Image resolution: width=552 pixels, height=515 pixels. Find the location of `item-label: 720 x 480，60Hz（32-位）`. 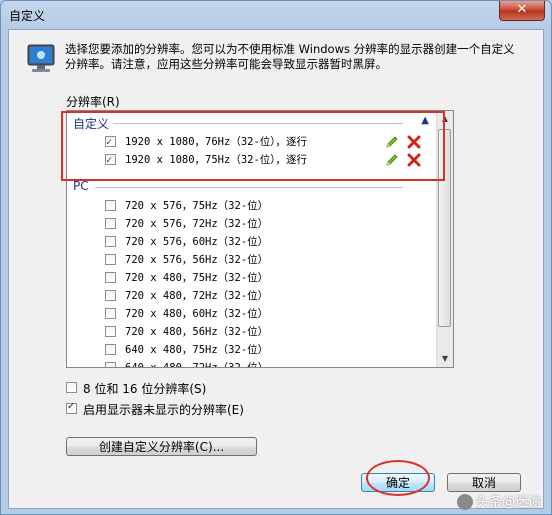

item-label: 720 x 480，60Hz（32-位） is located at coordinates (197, 314).